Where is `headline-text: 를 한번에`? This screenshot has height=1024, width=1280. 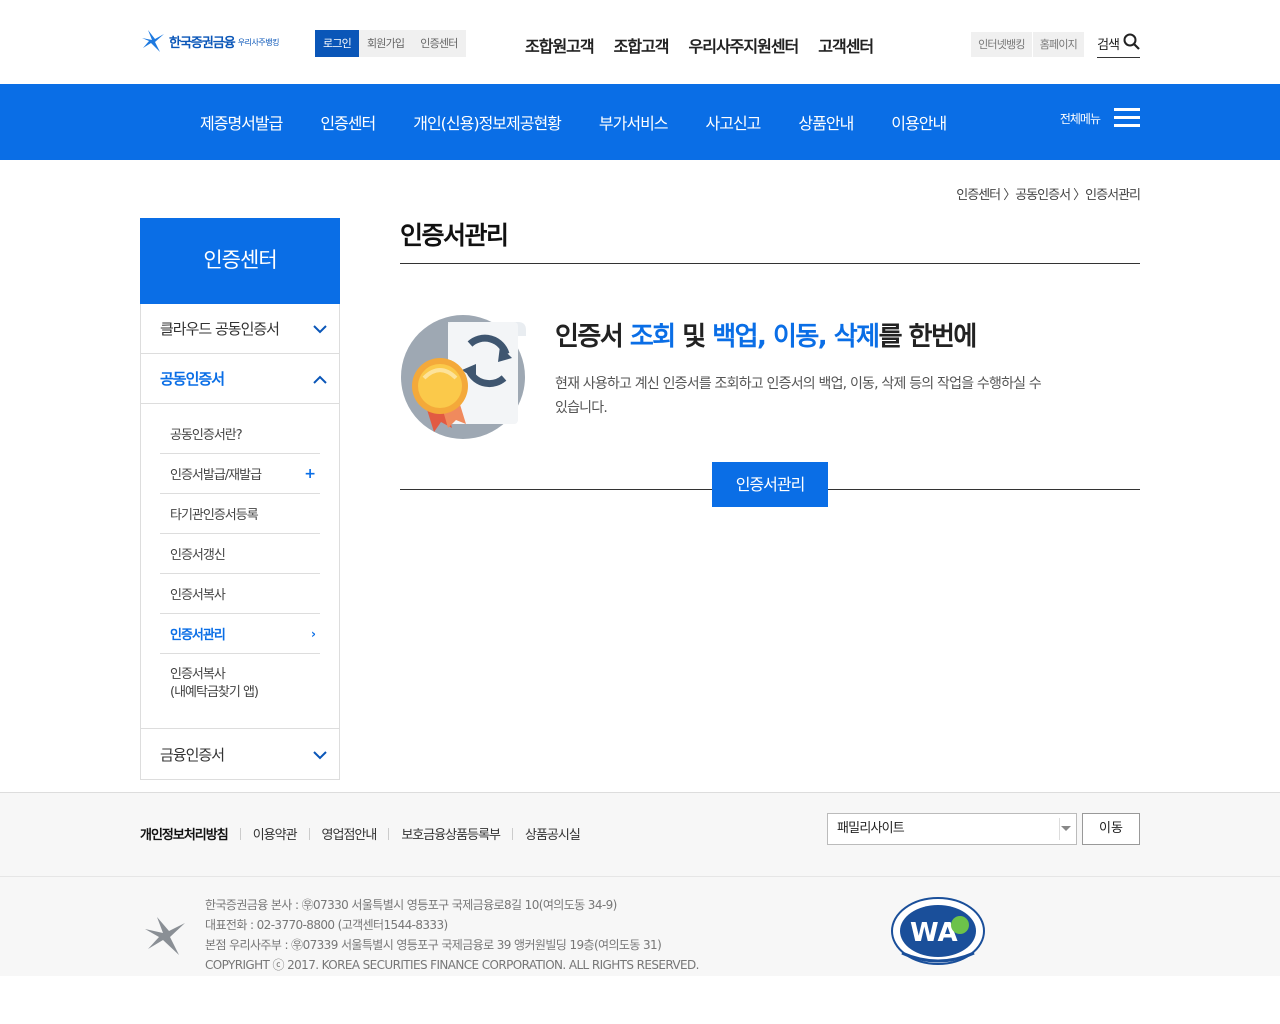 headline-text: 를 한번에 is located at coordinates (928, 337).